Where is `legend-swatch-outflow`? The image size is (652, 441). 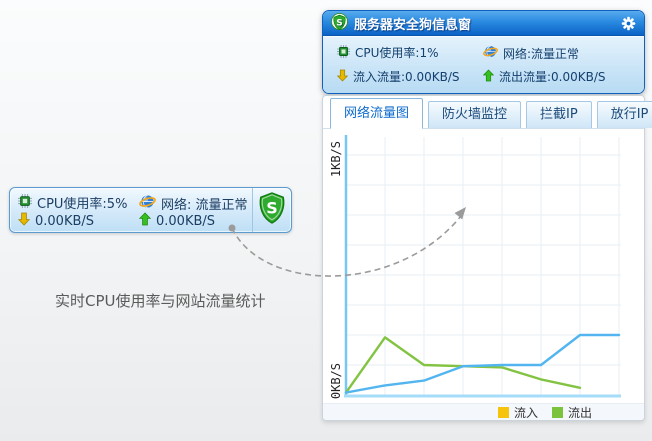 legend-swatch-outflow is located at coordinates (557, 412).